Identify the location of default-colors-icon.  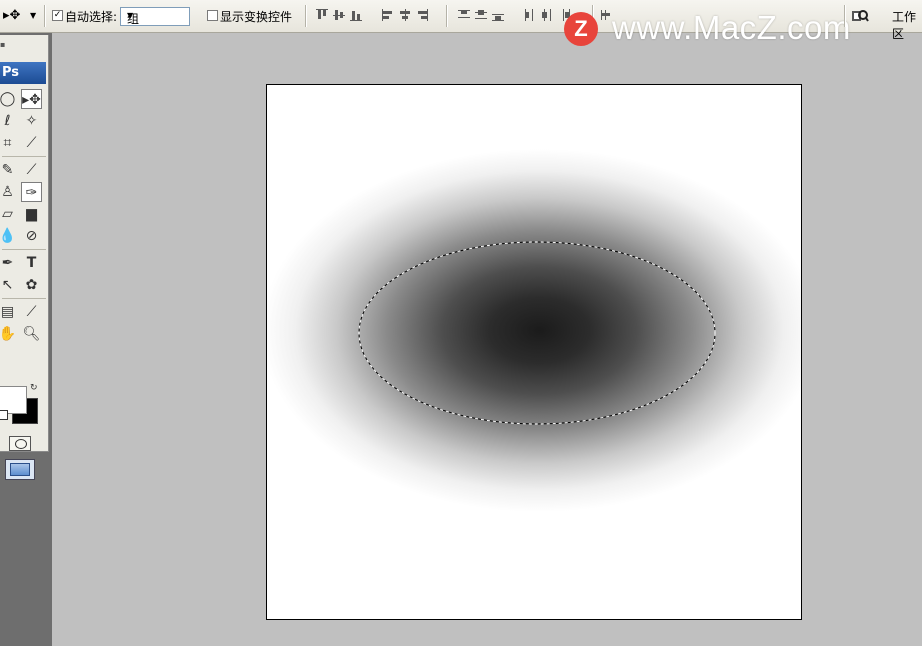
(4, 415).